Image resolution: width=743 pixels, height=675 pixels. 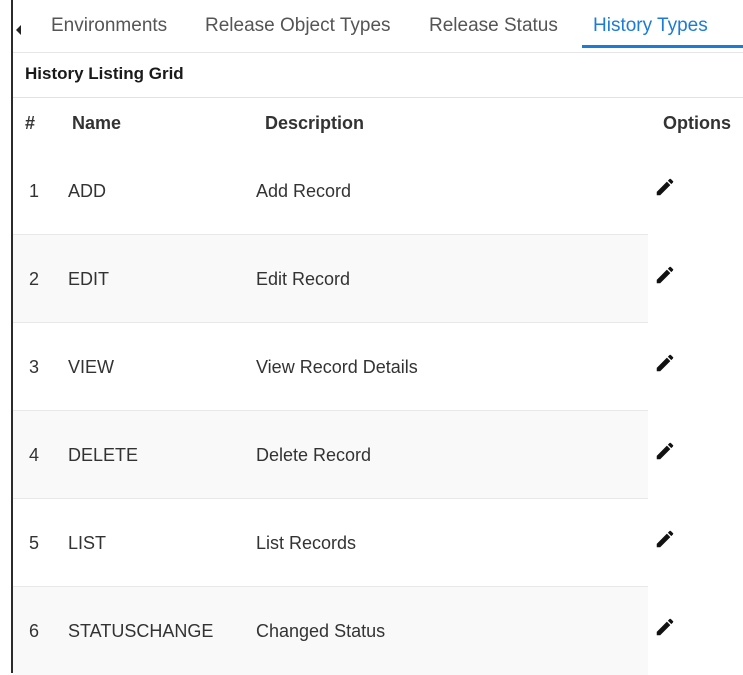 I want to click on table-row: 6 STATUSCHANGE Changed Status, so click(x=378, y=631).